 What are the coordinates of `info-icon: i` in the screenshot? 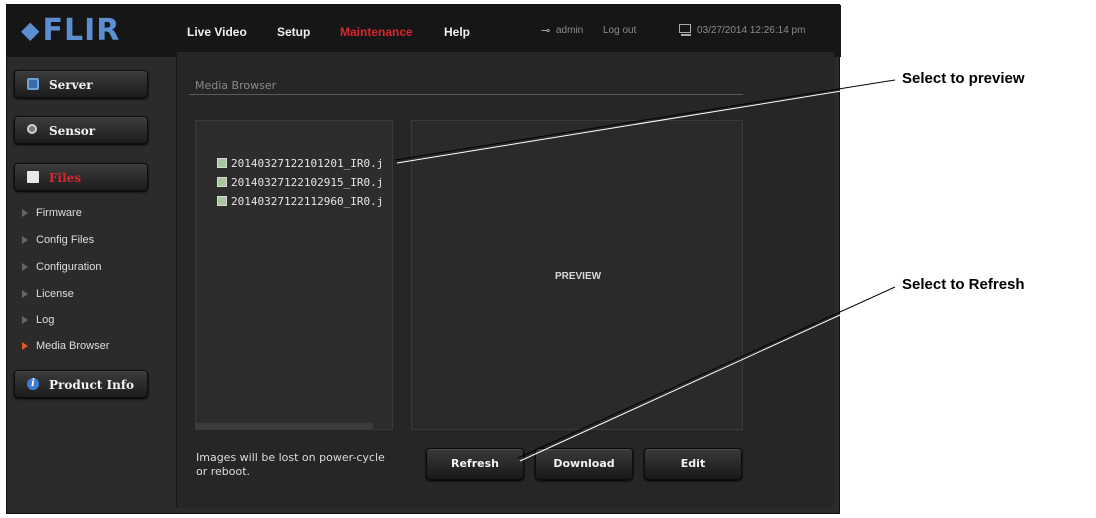 It's located at (33, 384).